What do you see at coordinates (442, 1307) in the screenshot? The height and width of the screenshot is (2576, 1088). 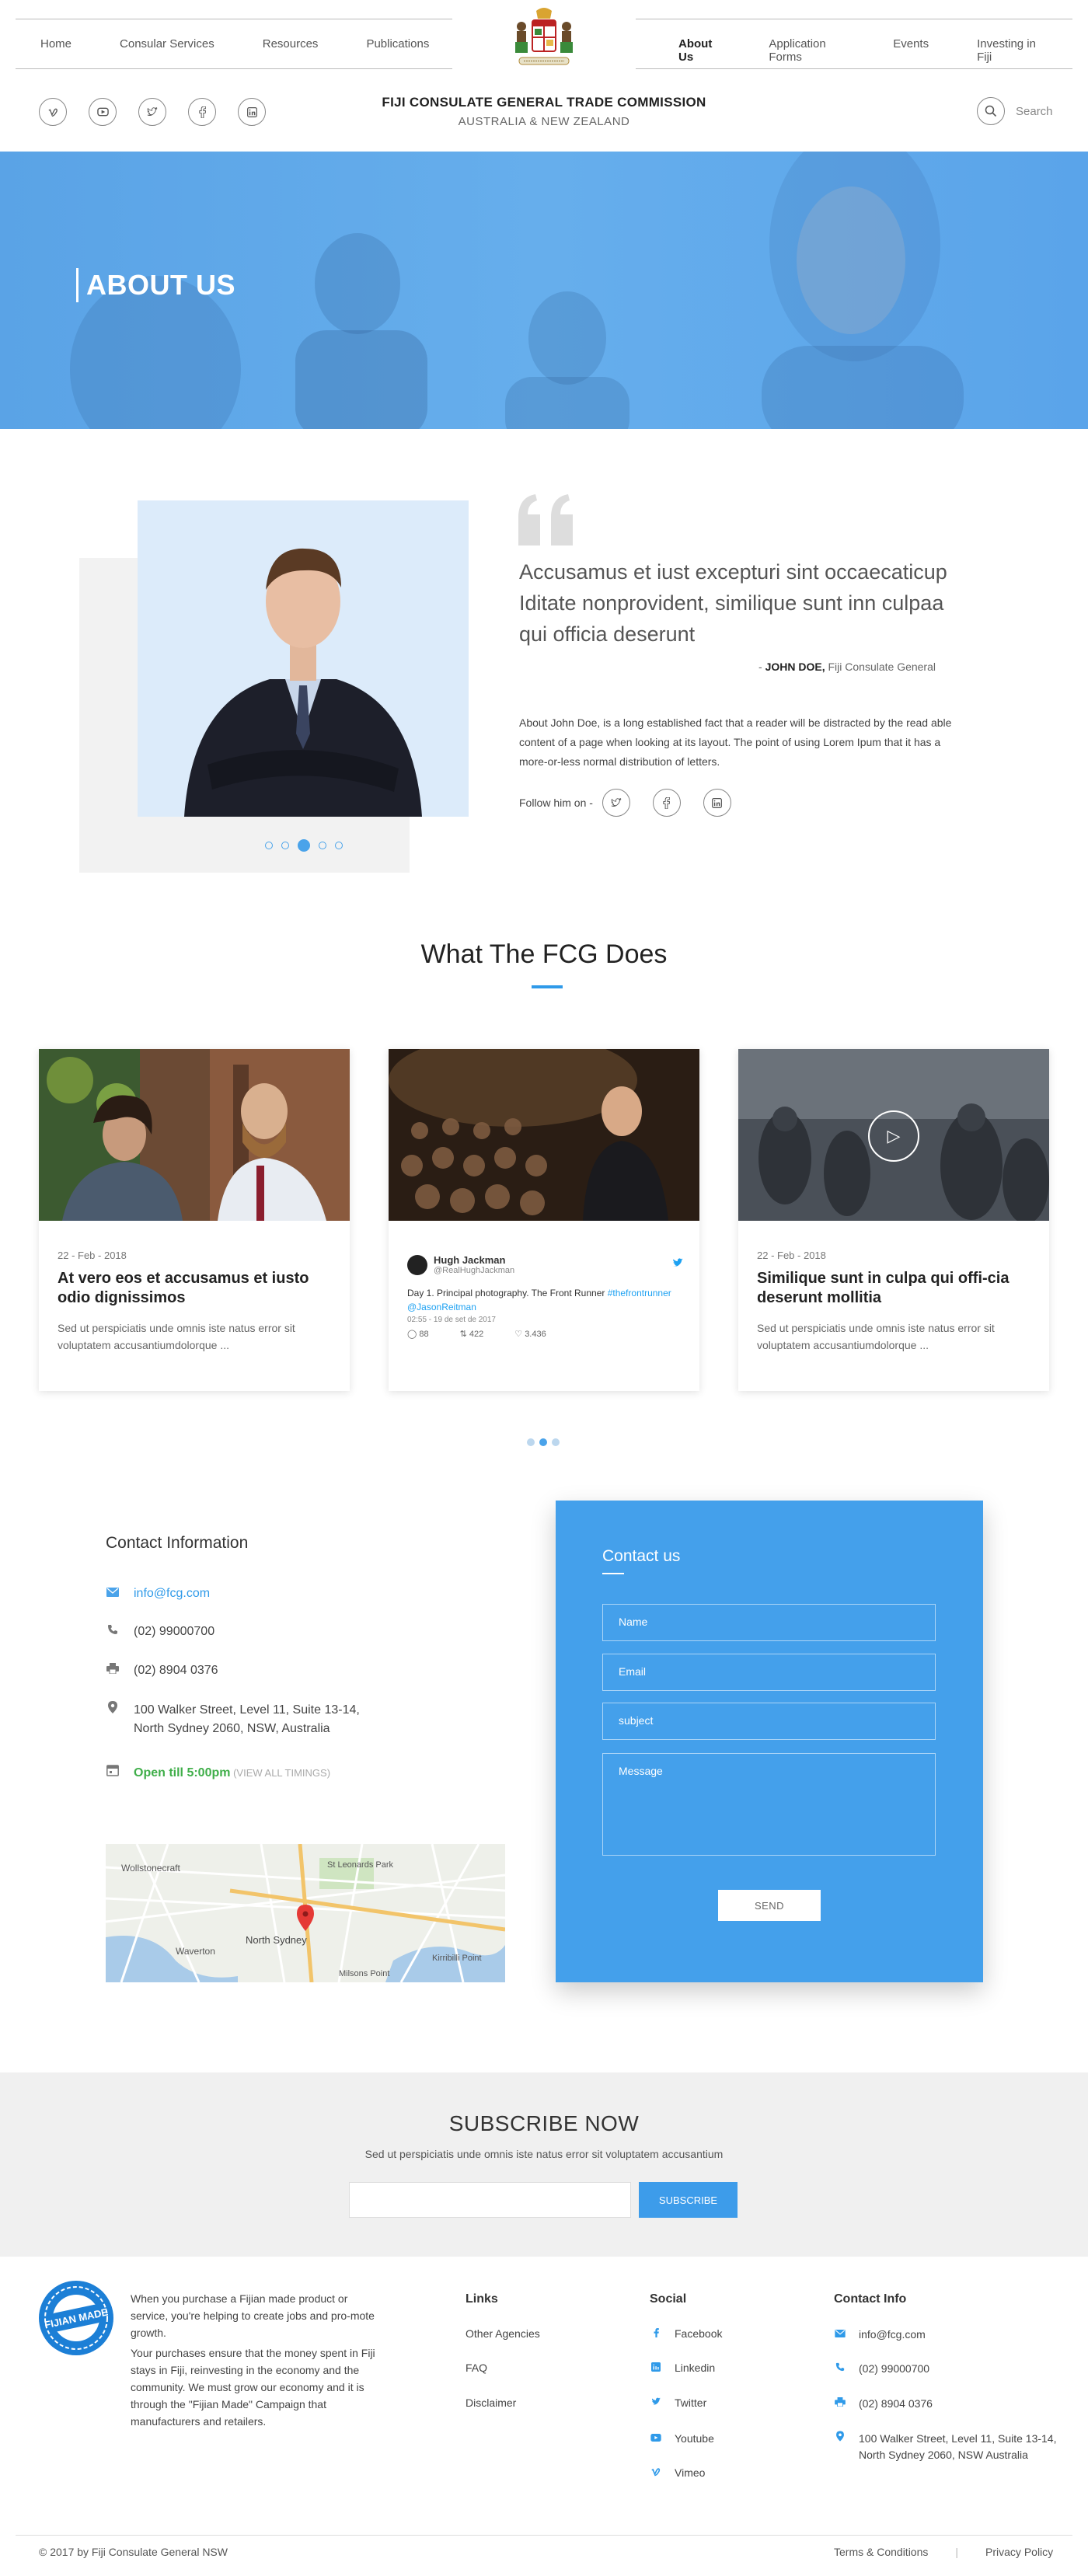 I see `tweet-mention: @JasonReitman` at bounding box center [442, 1307].